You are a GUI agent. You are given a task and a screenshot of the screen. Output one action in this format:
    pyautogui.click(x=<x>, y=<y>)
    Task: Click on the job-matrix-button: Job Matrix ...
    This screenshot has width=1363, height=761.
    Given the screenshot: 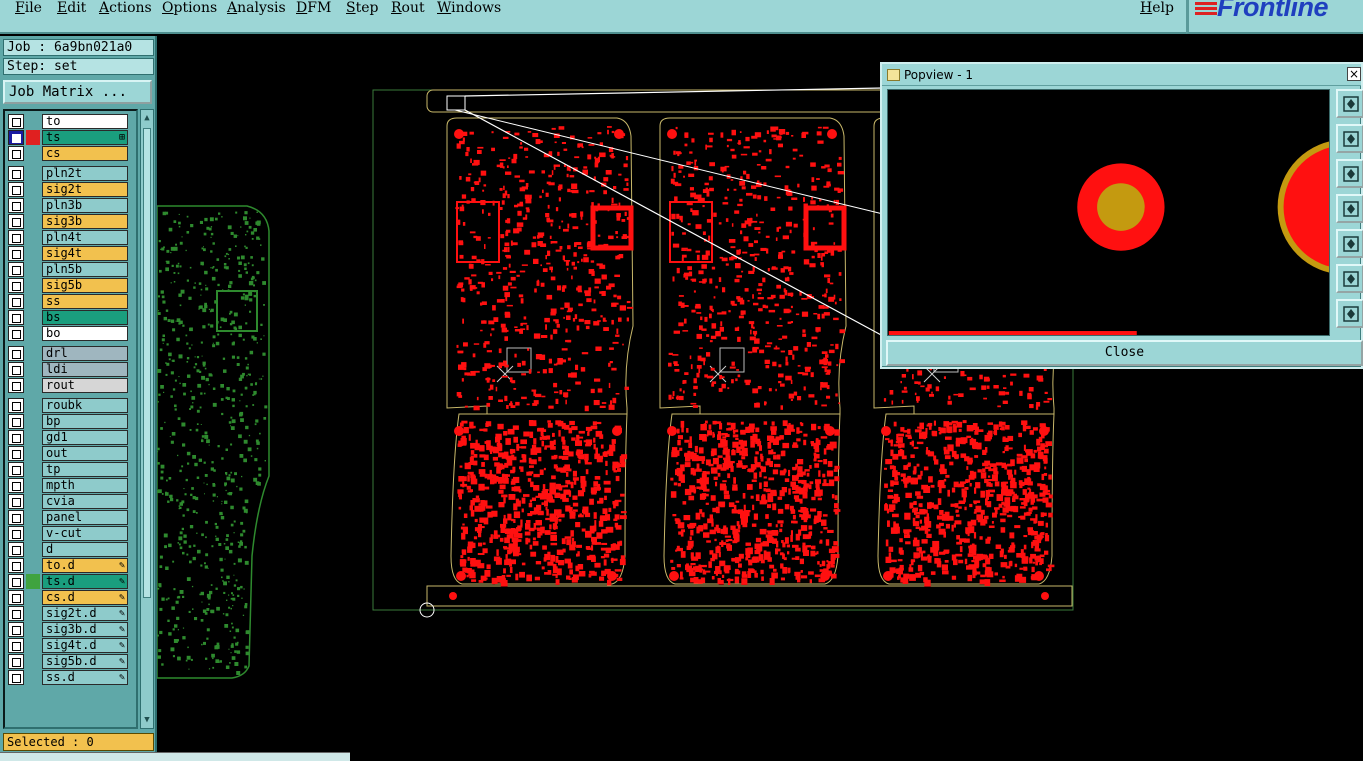 What is the action you would take?
    pyautogui.click(x=77, y=92)
    